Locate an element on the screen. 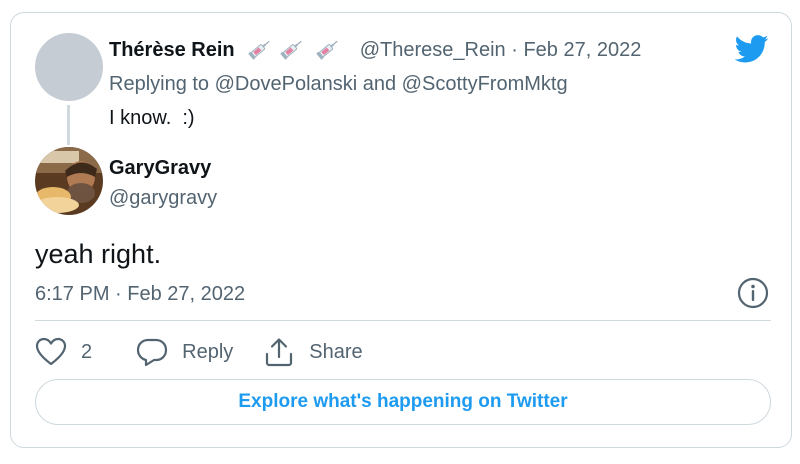  name-emoji-group is located at coordinates (298, 52).